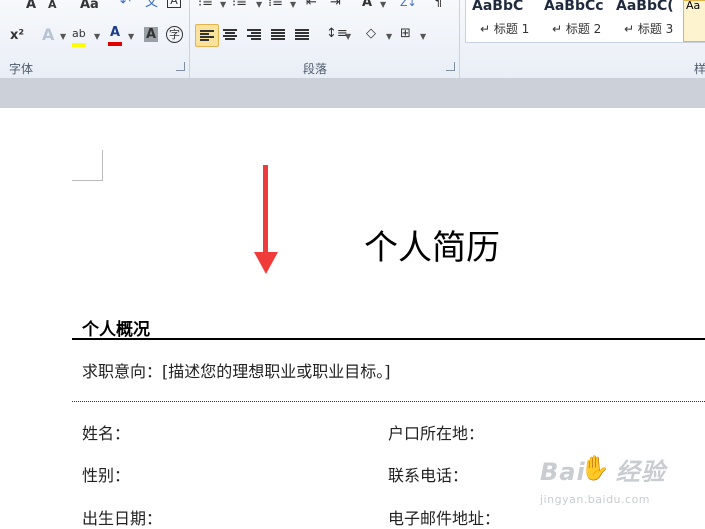 The image size is (705, 529). Describe the element at coordinates (151, 6) in the screenshot. I see `phonetic-guide-icon: 文` at that location.